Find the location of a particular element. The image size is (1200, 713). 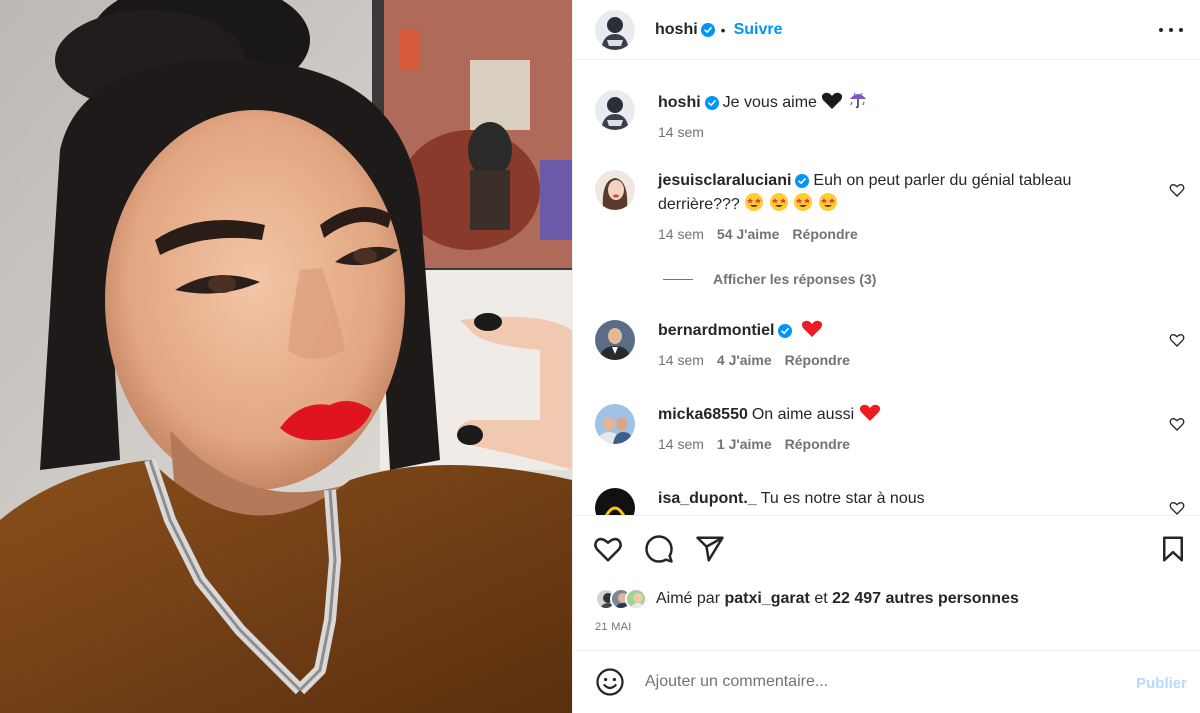

umbrella-rain-icon is located at coordinates (857, 100).